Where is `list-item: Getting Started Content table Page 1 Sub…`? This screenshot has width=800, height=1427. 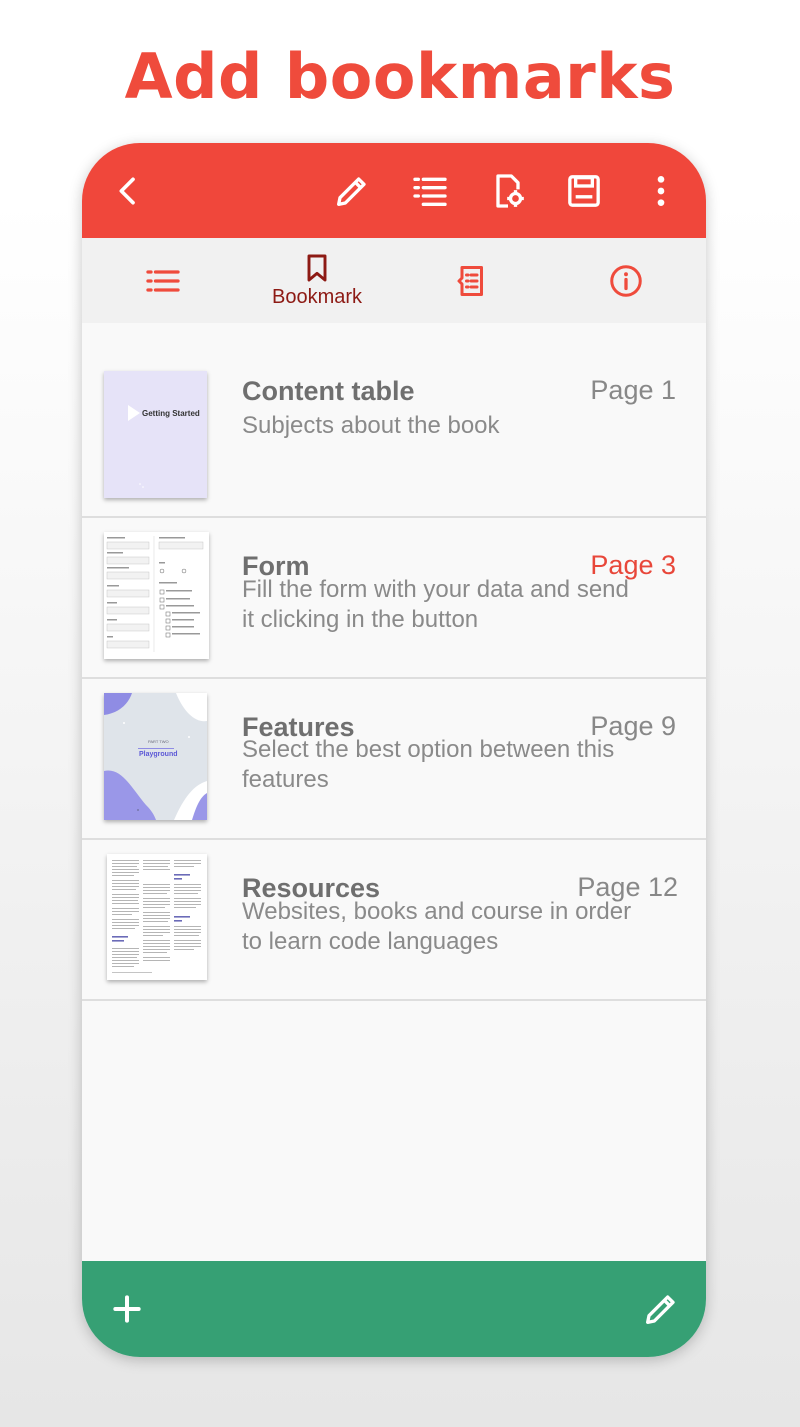 list-item: Getting Started Content table Page 1 Sub… is located at coordinates (394, 430).